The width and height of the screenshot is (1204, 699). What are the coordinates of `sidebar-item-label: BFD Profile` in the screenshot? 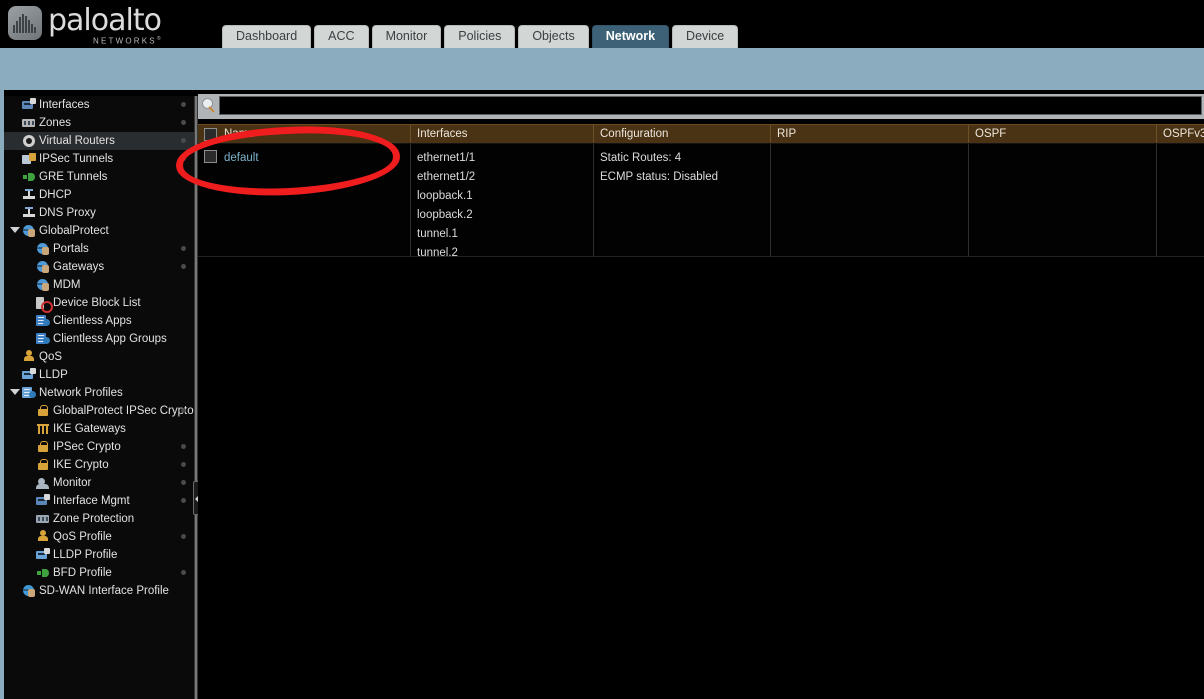 It's located at (82, 573).